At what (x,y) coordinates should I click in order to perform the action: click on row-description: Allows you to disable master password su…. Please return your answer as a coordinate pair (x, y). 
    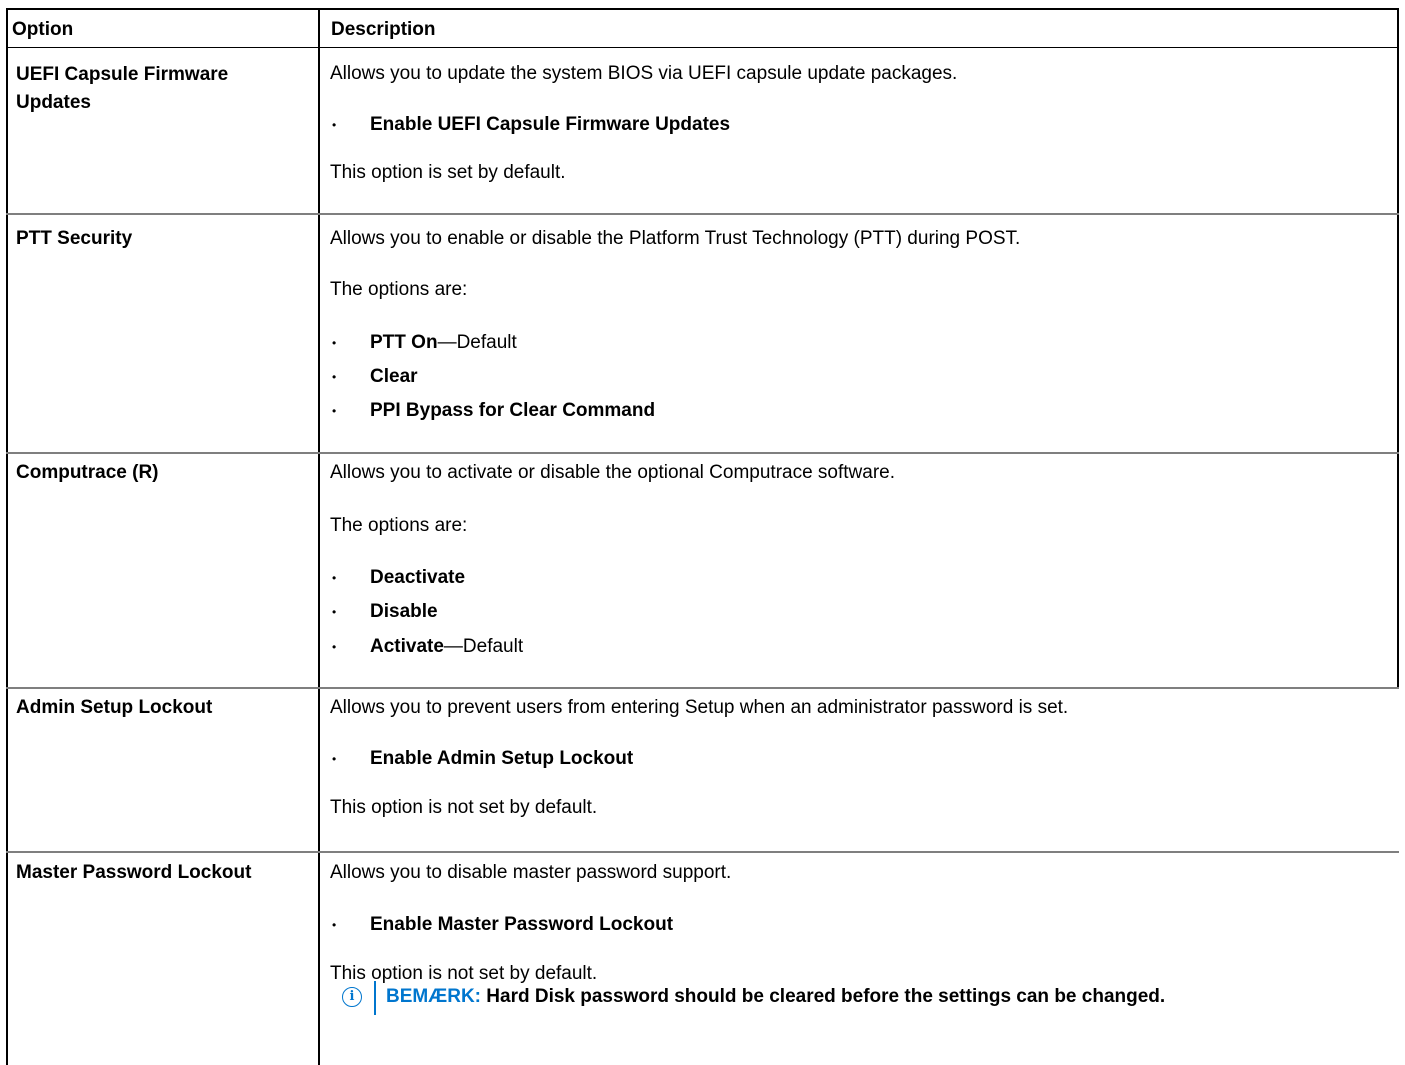
    Looking at the image, I should click on (531, 872).